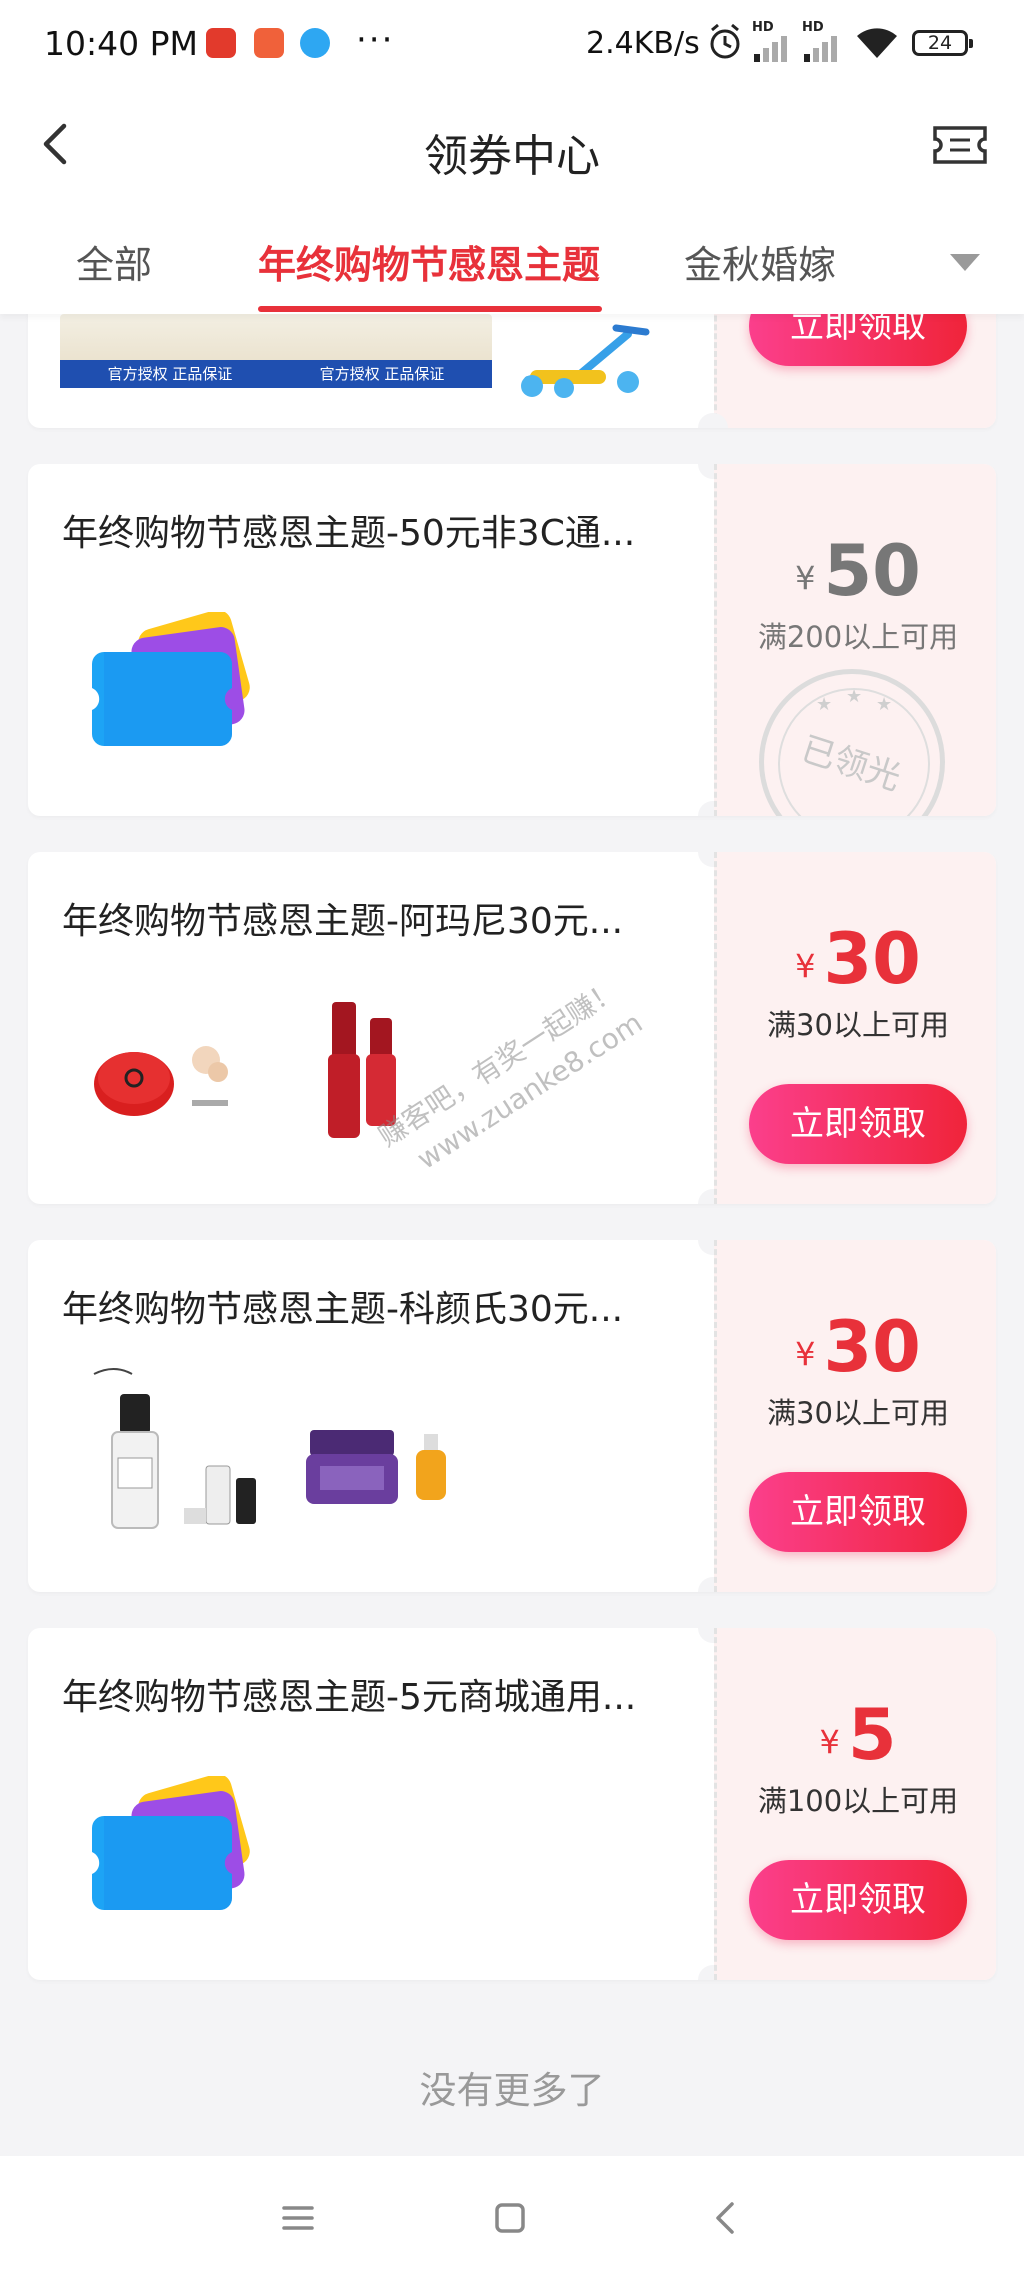  Describe the element at coordinates (512, 1416) in the screenshot. I see `coupon-card: 年终购物节感恩主题-科颜氏30元... ¥30 满30以上可用 立即领取` at that location.